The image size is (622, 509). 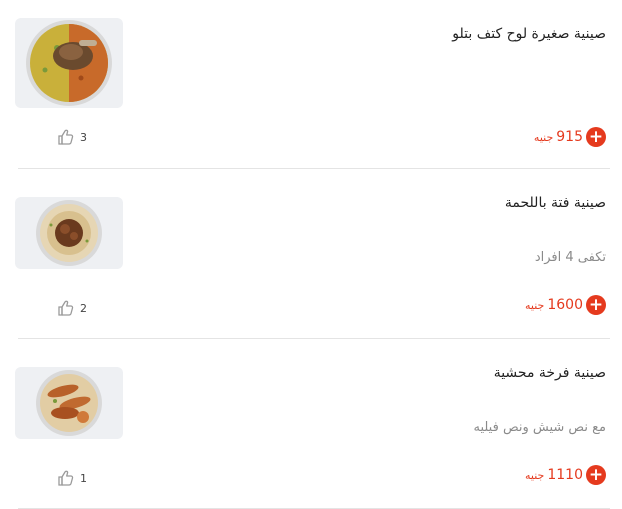 I want to click on like-button: 1, so click(x=72, y=478).